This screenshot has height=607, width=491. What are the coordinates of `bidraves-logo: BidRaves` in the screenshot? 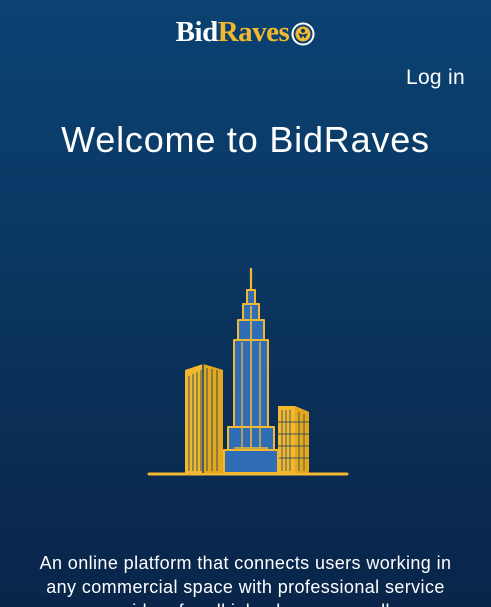 It's located at (245, 32).